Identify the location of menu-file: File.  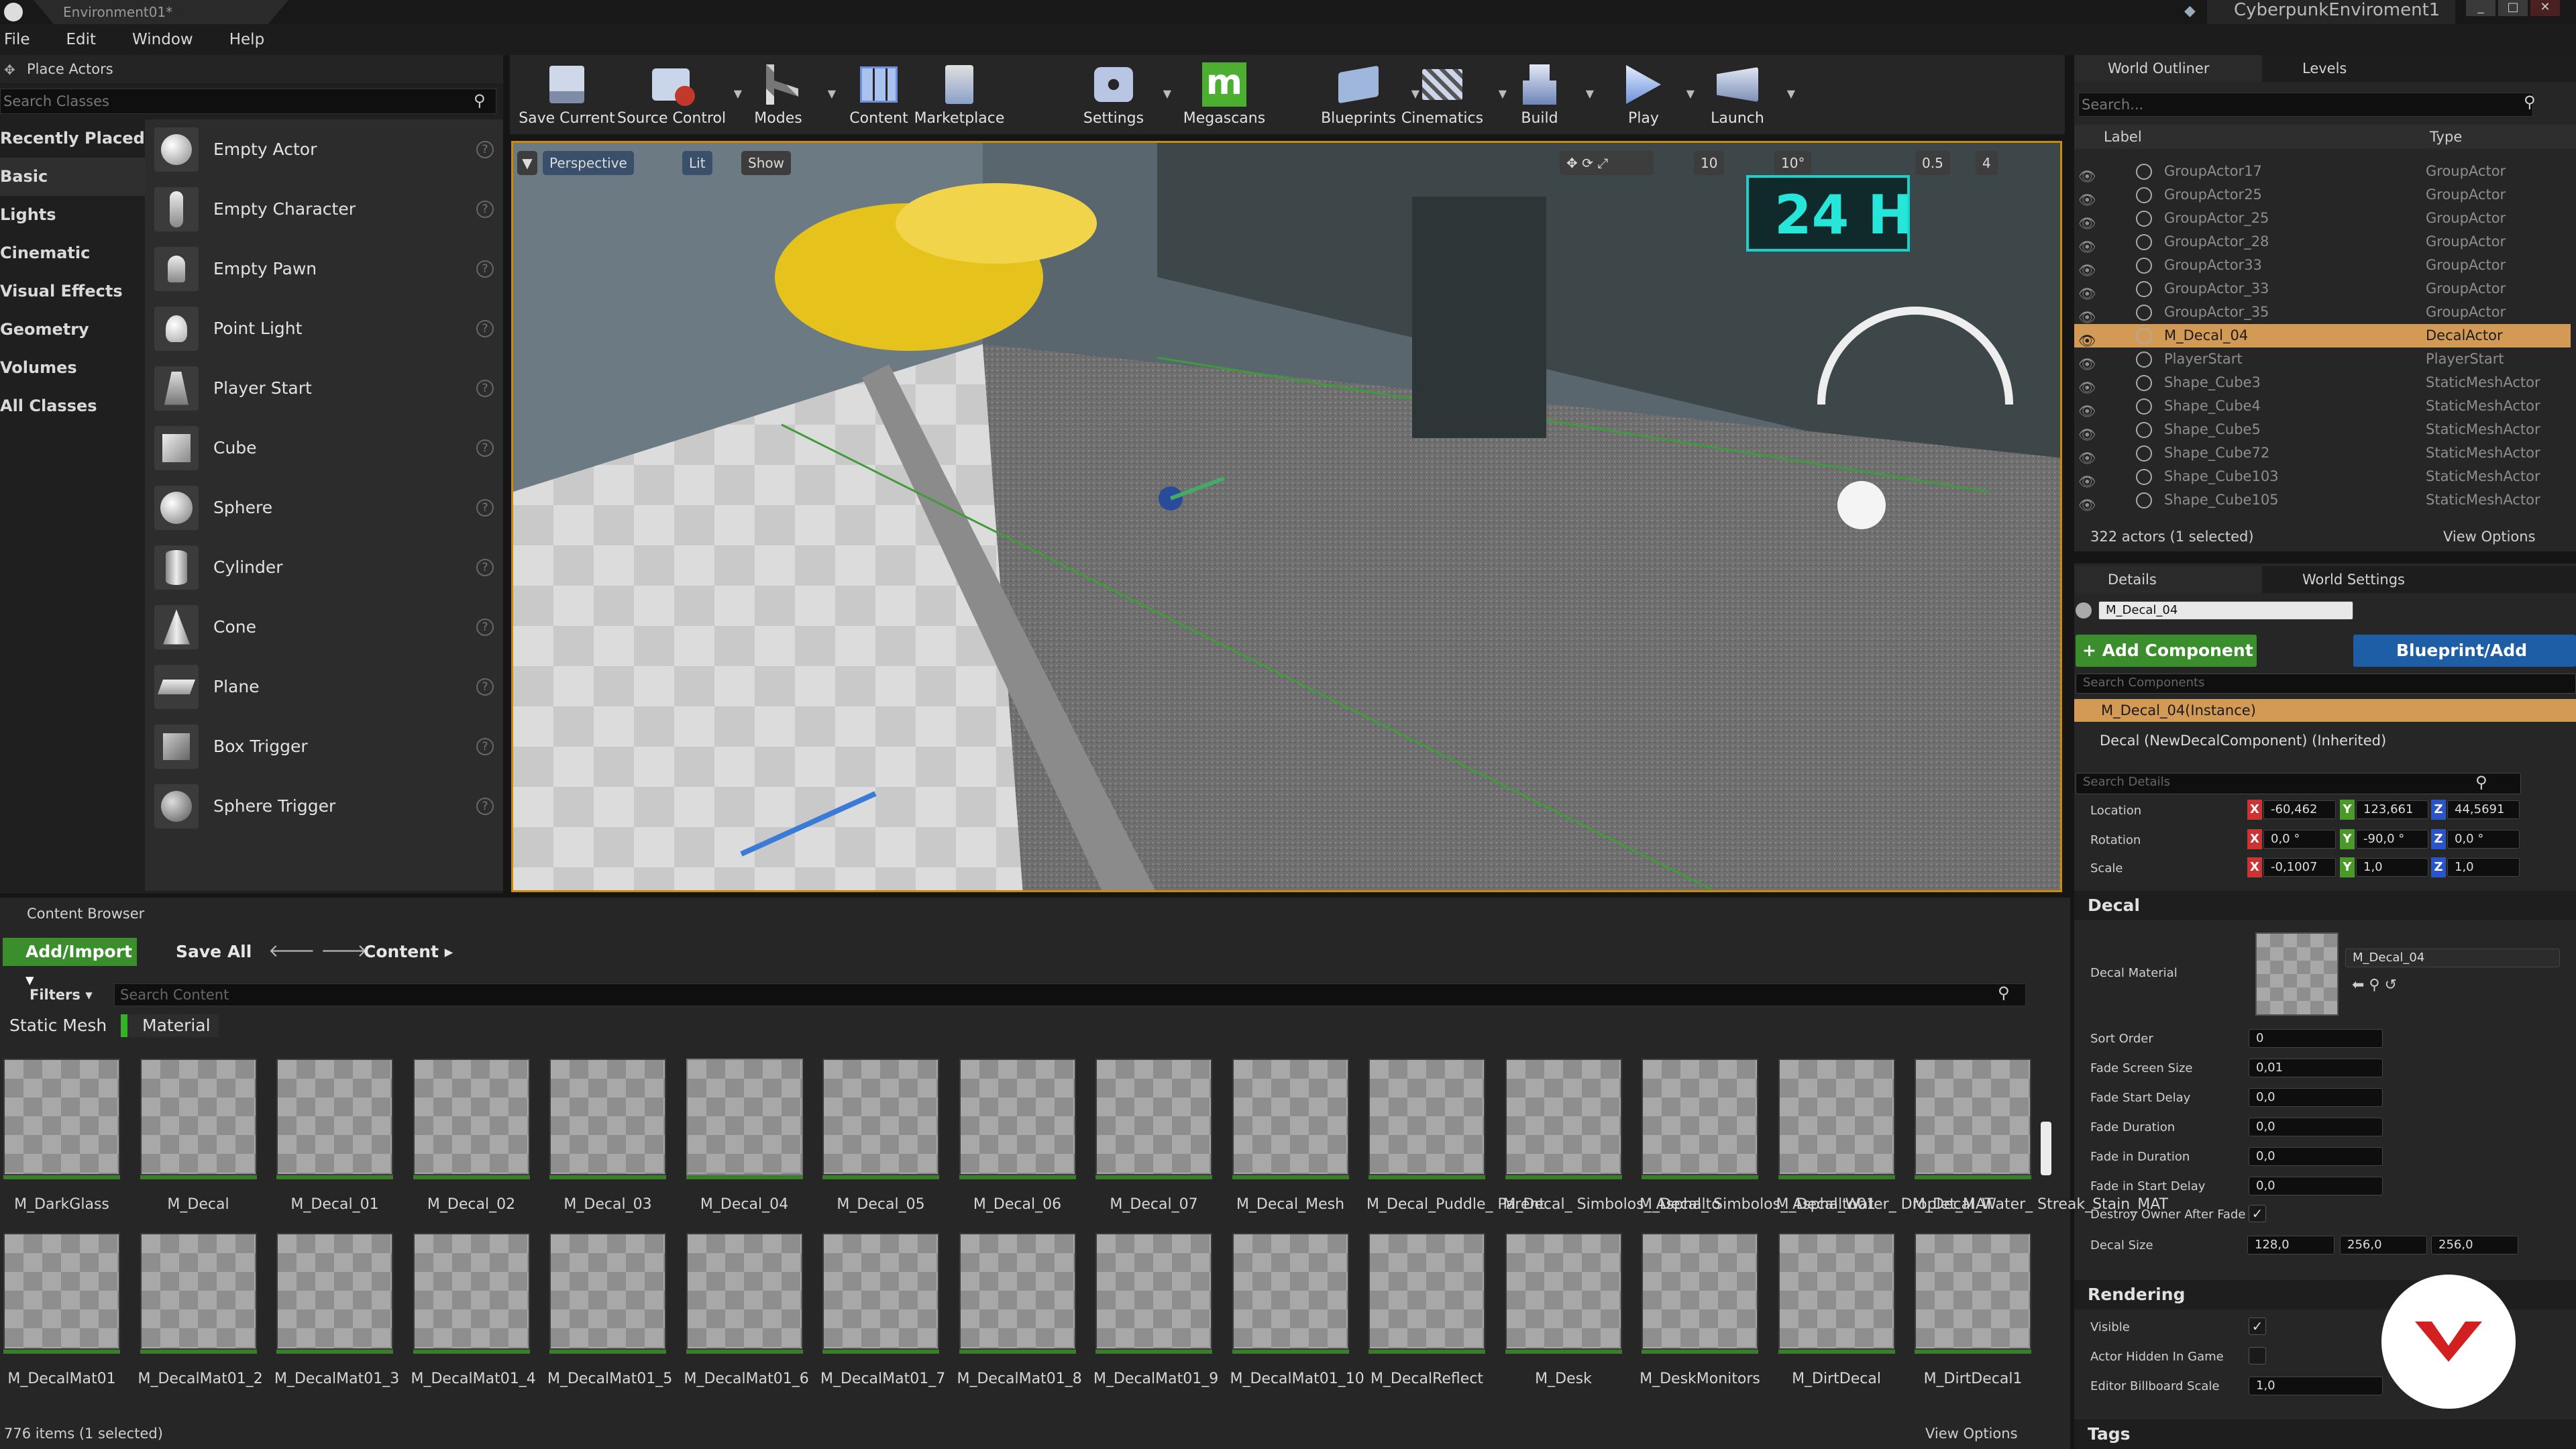
(17, 39).